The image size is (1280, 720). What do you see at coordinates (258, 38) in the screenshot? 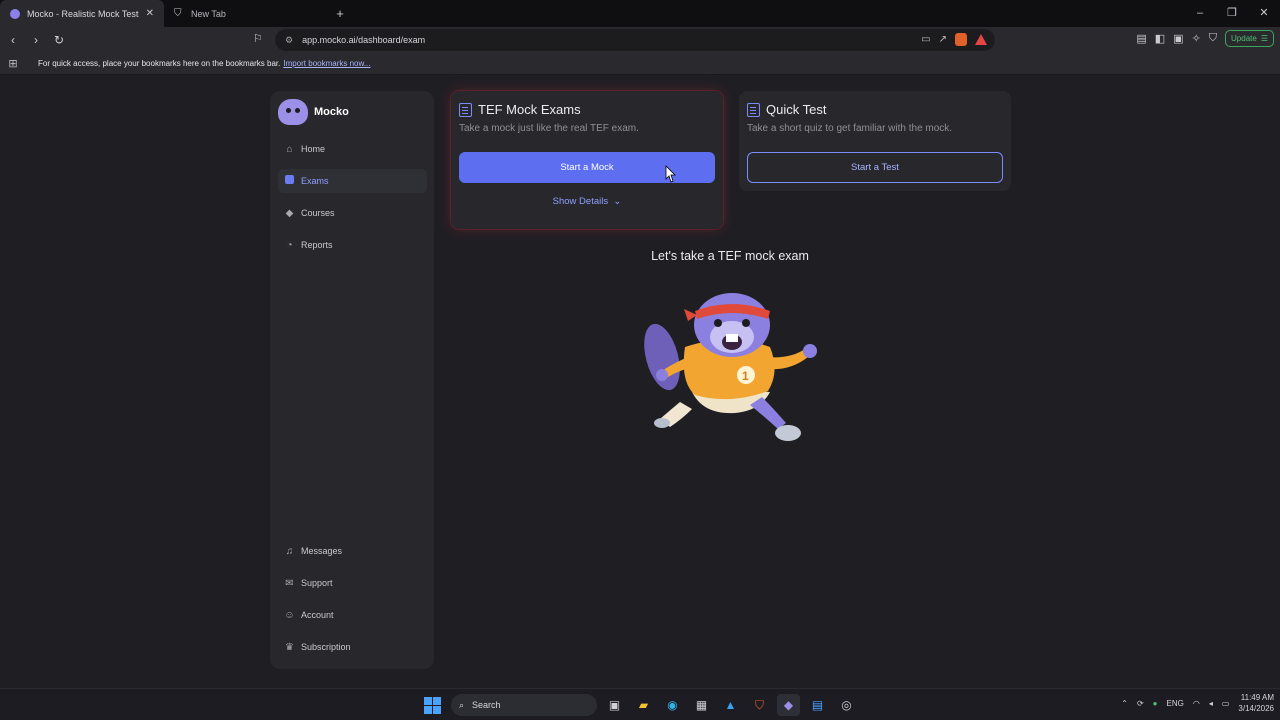
I see `bookmark-icon: ⚐` at bounding box center [258, 38].